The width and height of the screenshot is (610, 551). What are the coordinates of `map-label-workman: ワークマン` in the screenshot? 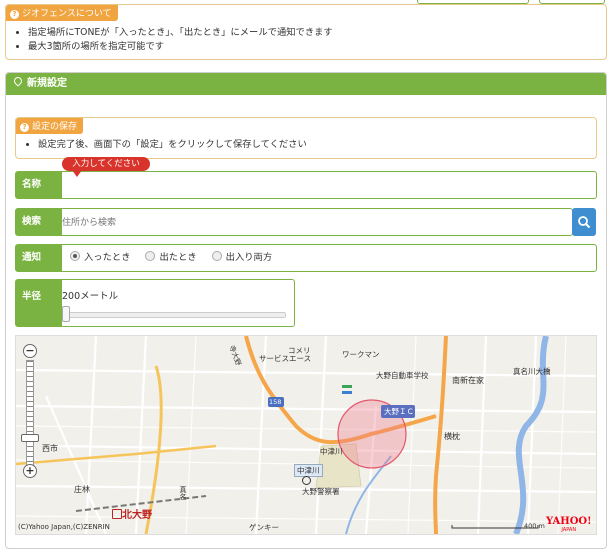 It's located at (361, 354).